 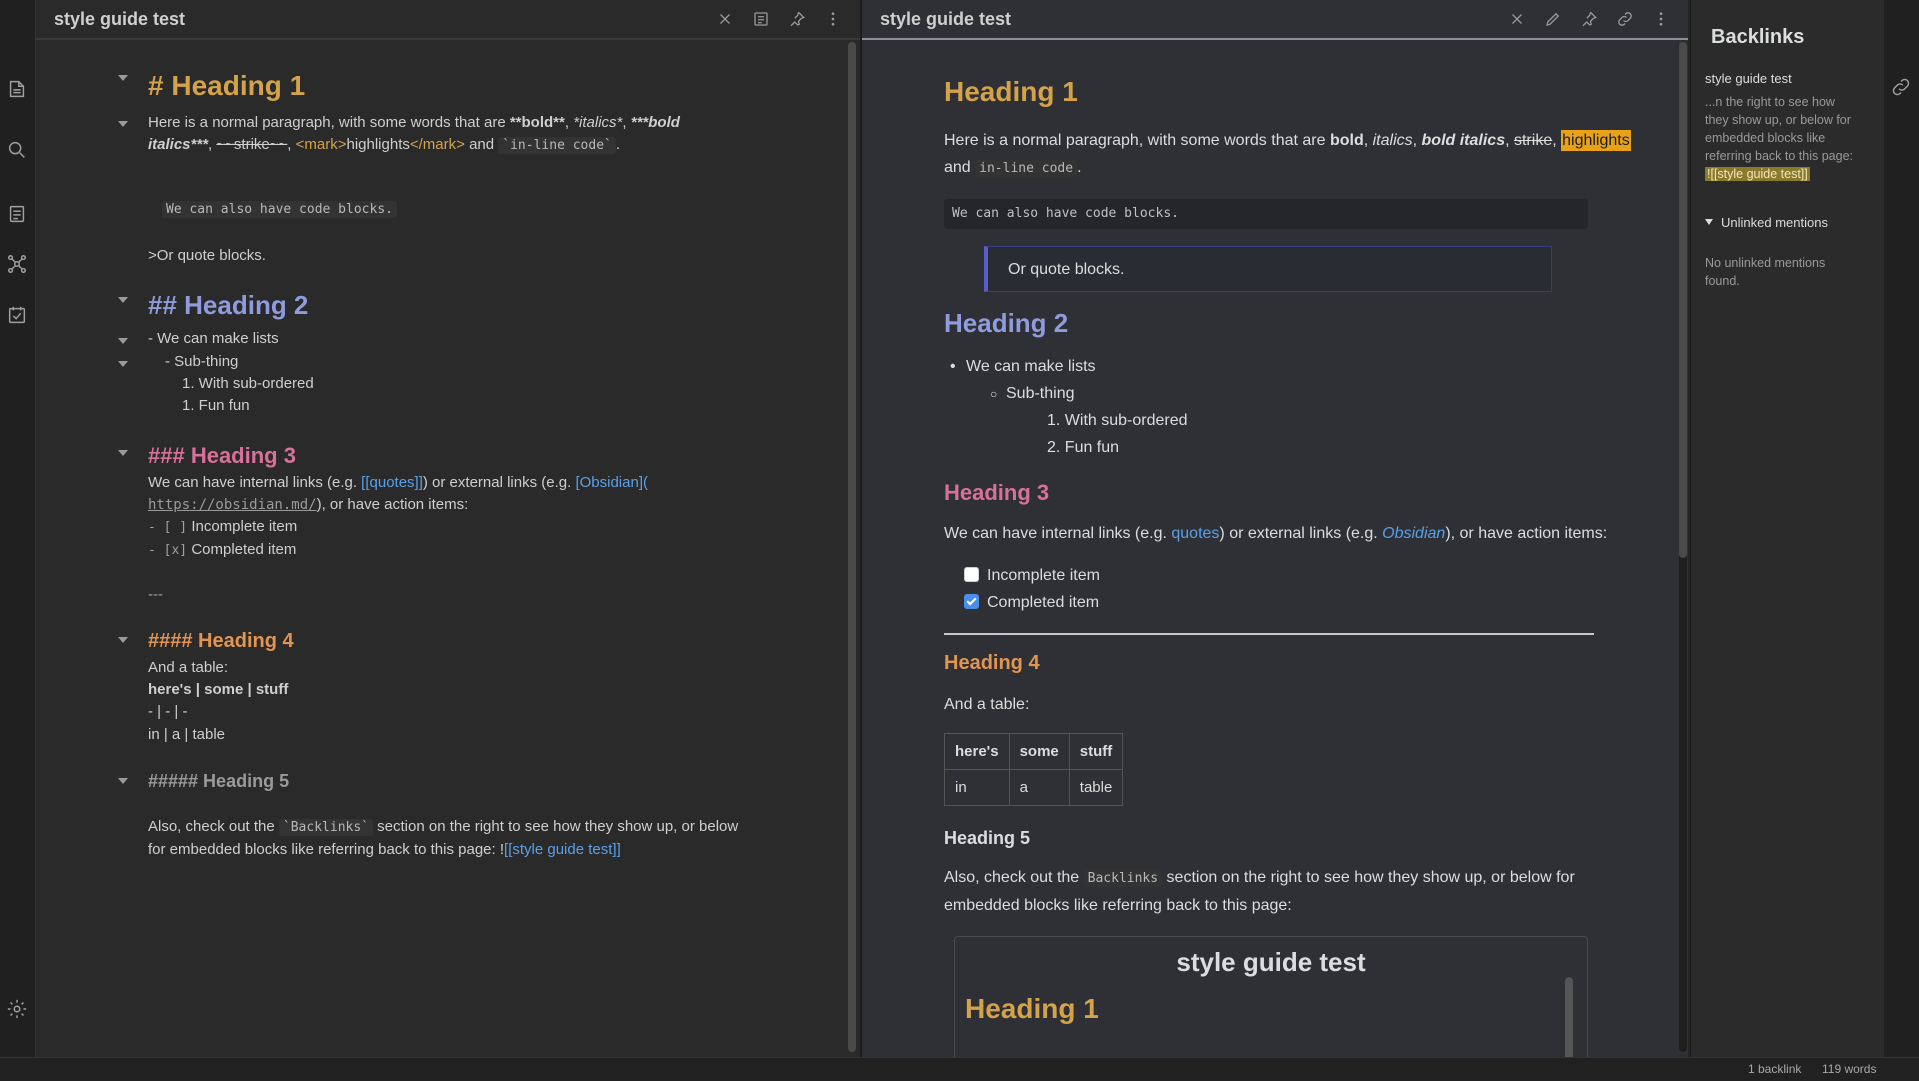 What do you see at coordinates (1775, 1069) in the screenshot?
I see `status-backlink-count: 1 backlink` at bounding box center [1775, 1069].